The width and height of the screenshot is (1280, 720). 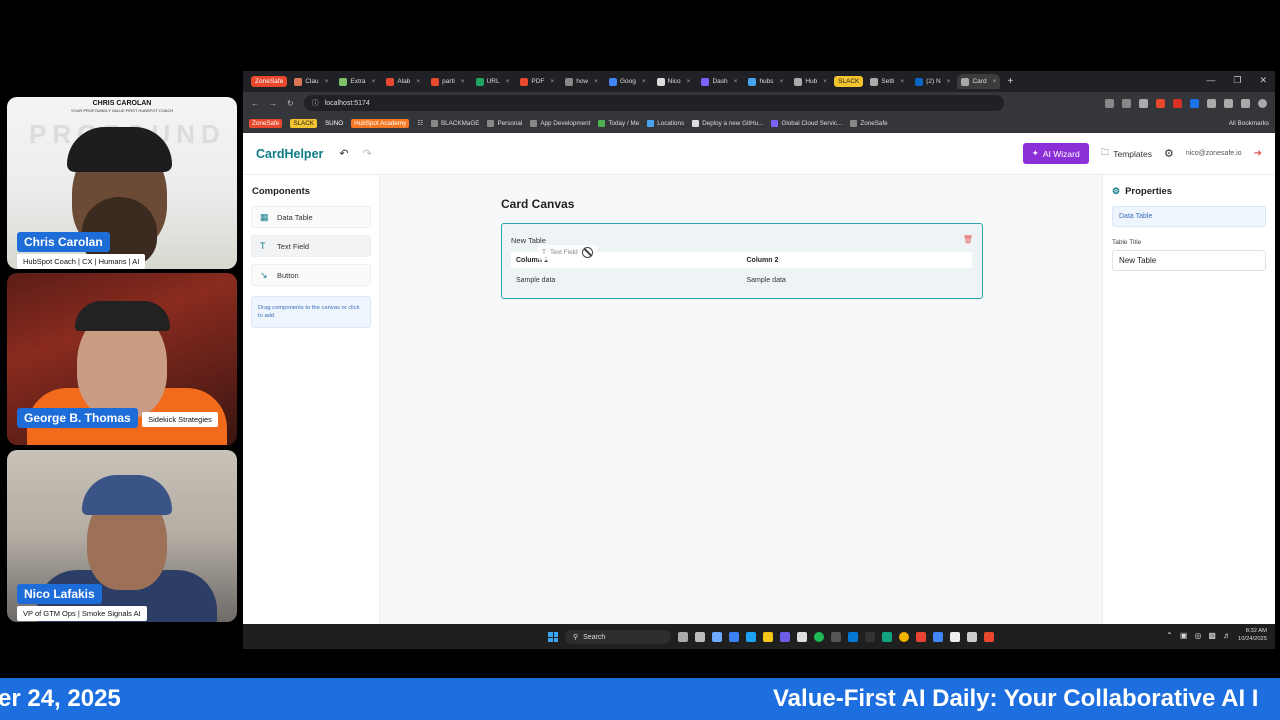 I want to click on bookmark-item: SLACK, so click(x=303, y=123).